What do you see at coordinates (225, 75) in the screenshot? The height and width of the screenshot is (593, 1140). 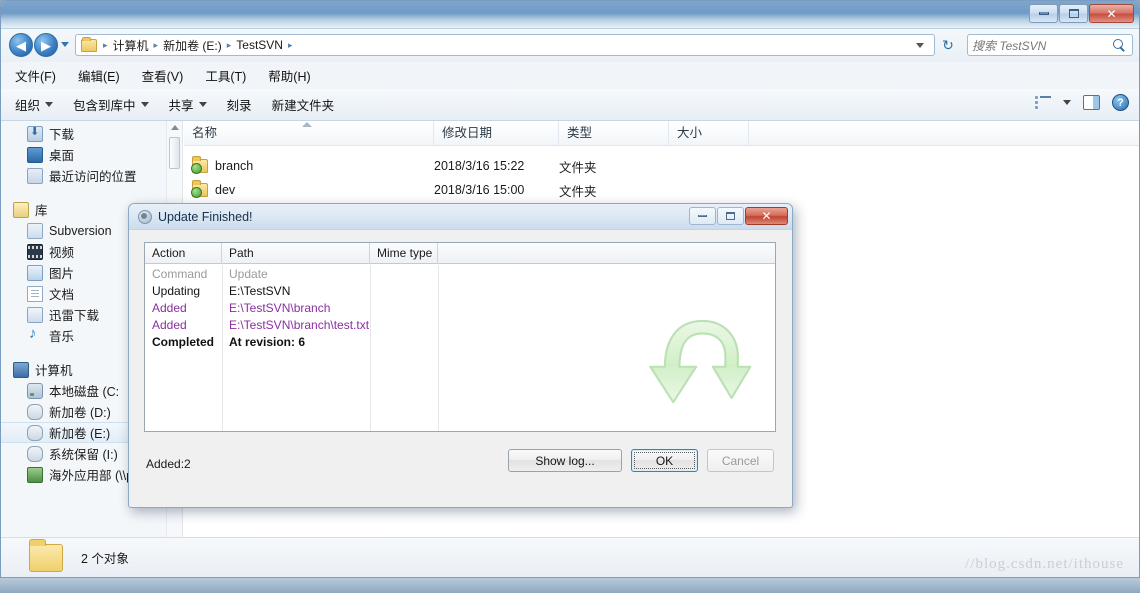 I see `menu-tools: 工具(T)` at bounding box center [225, 75].